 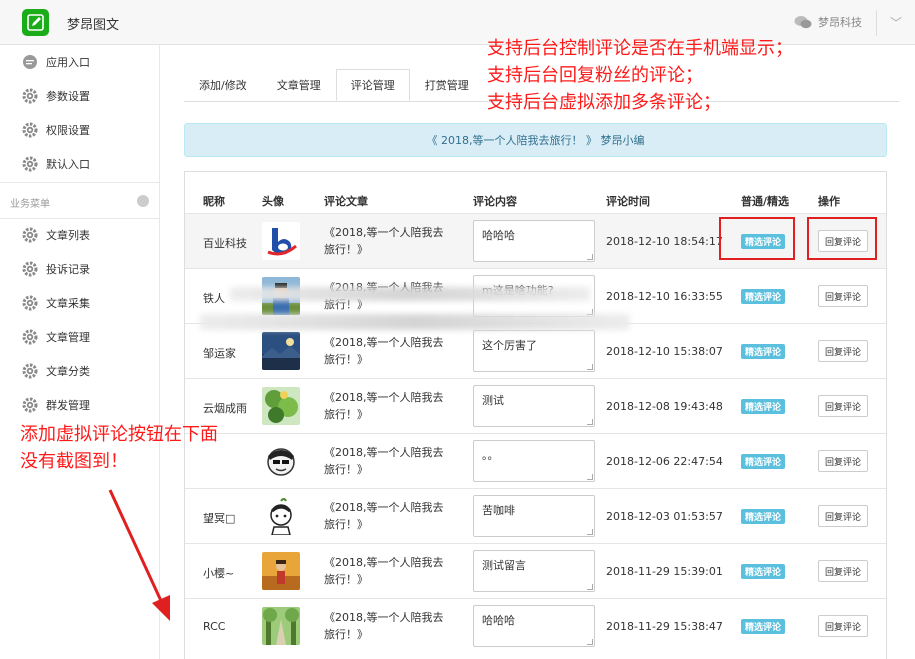 What do you see at coordinates (896, 22) in the screenshot?
I see `chevron-down-icon: ﹀` at bounding box center [896, 22].